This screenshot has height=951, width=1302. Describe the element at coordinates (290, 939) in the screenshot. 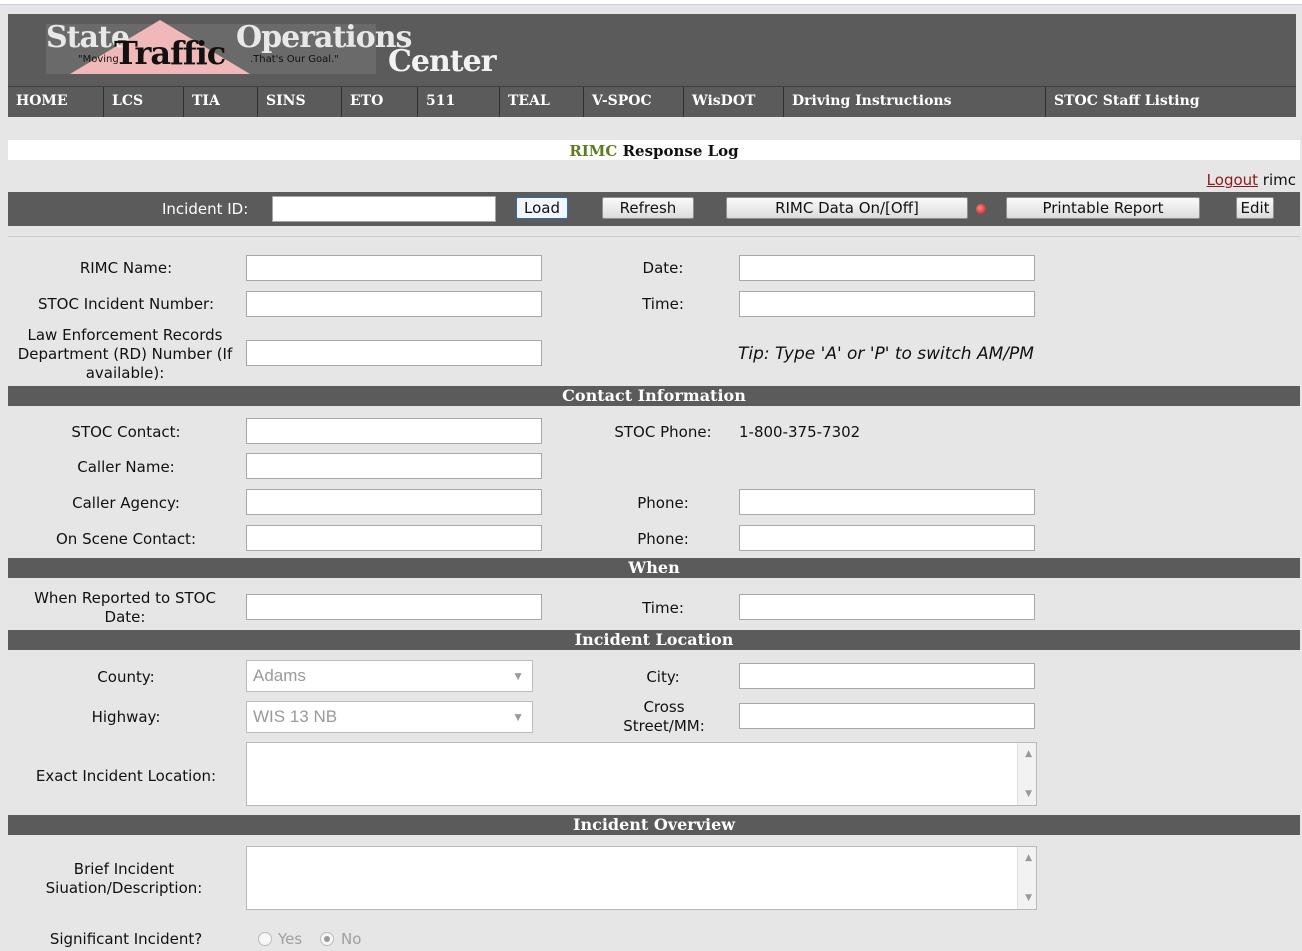

I see `significant-yes-label: Yes` at that location.